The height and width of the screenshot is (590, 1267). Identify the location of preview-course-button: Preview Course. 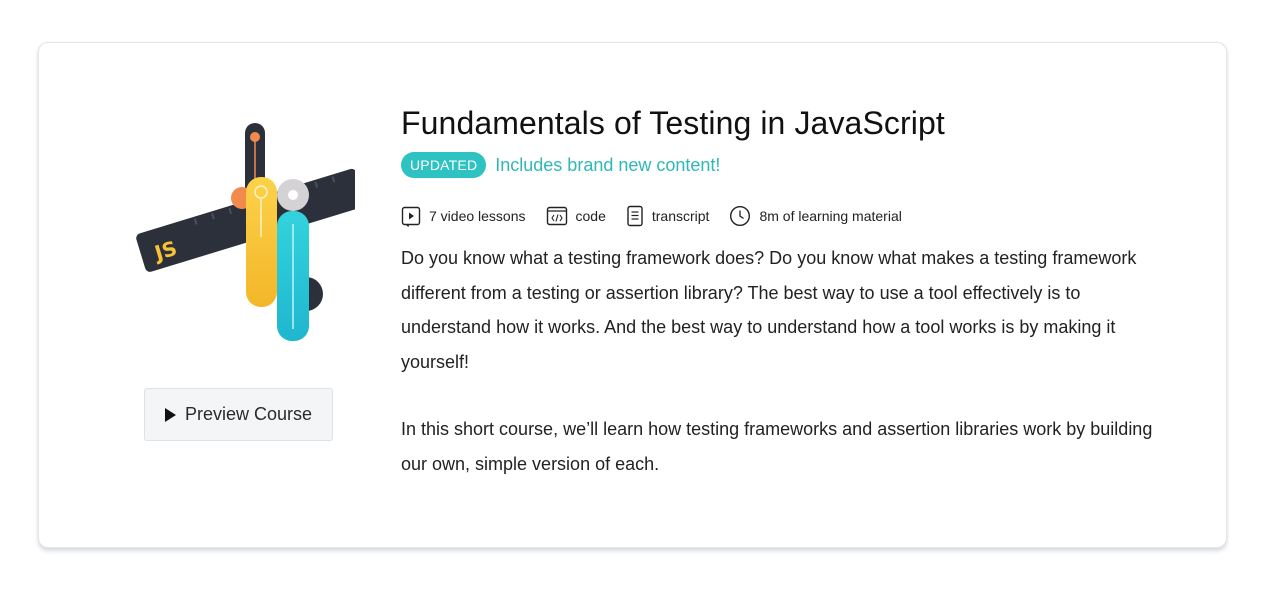
(238, 414).